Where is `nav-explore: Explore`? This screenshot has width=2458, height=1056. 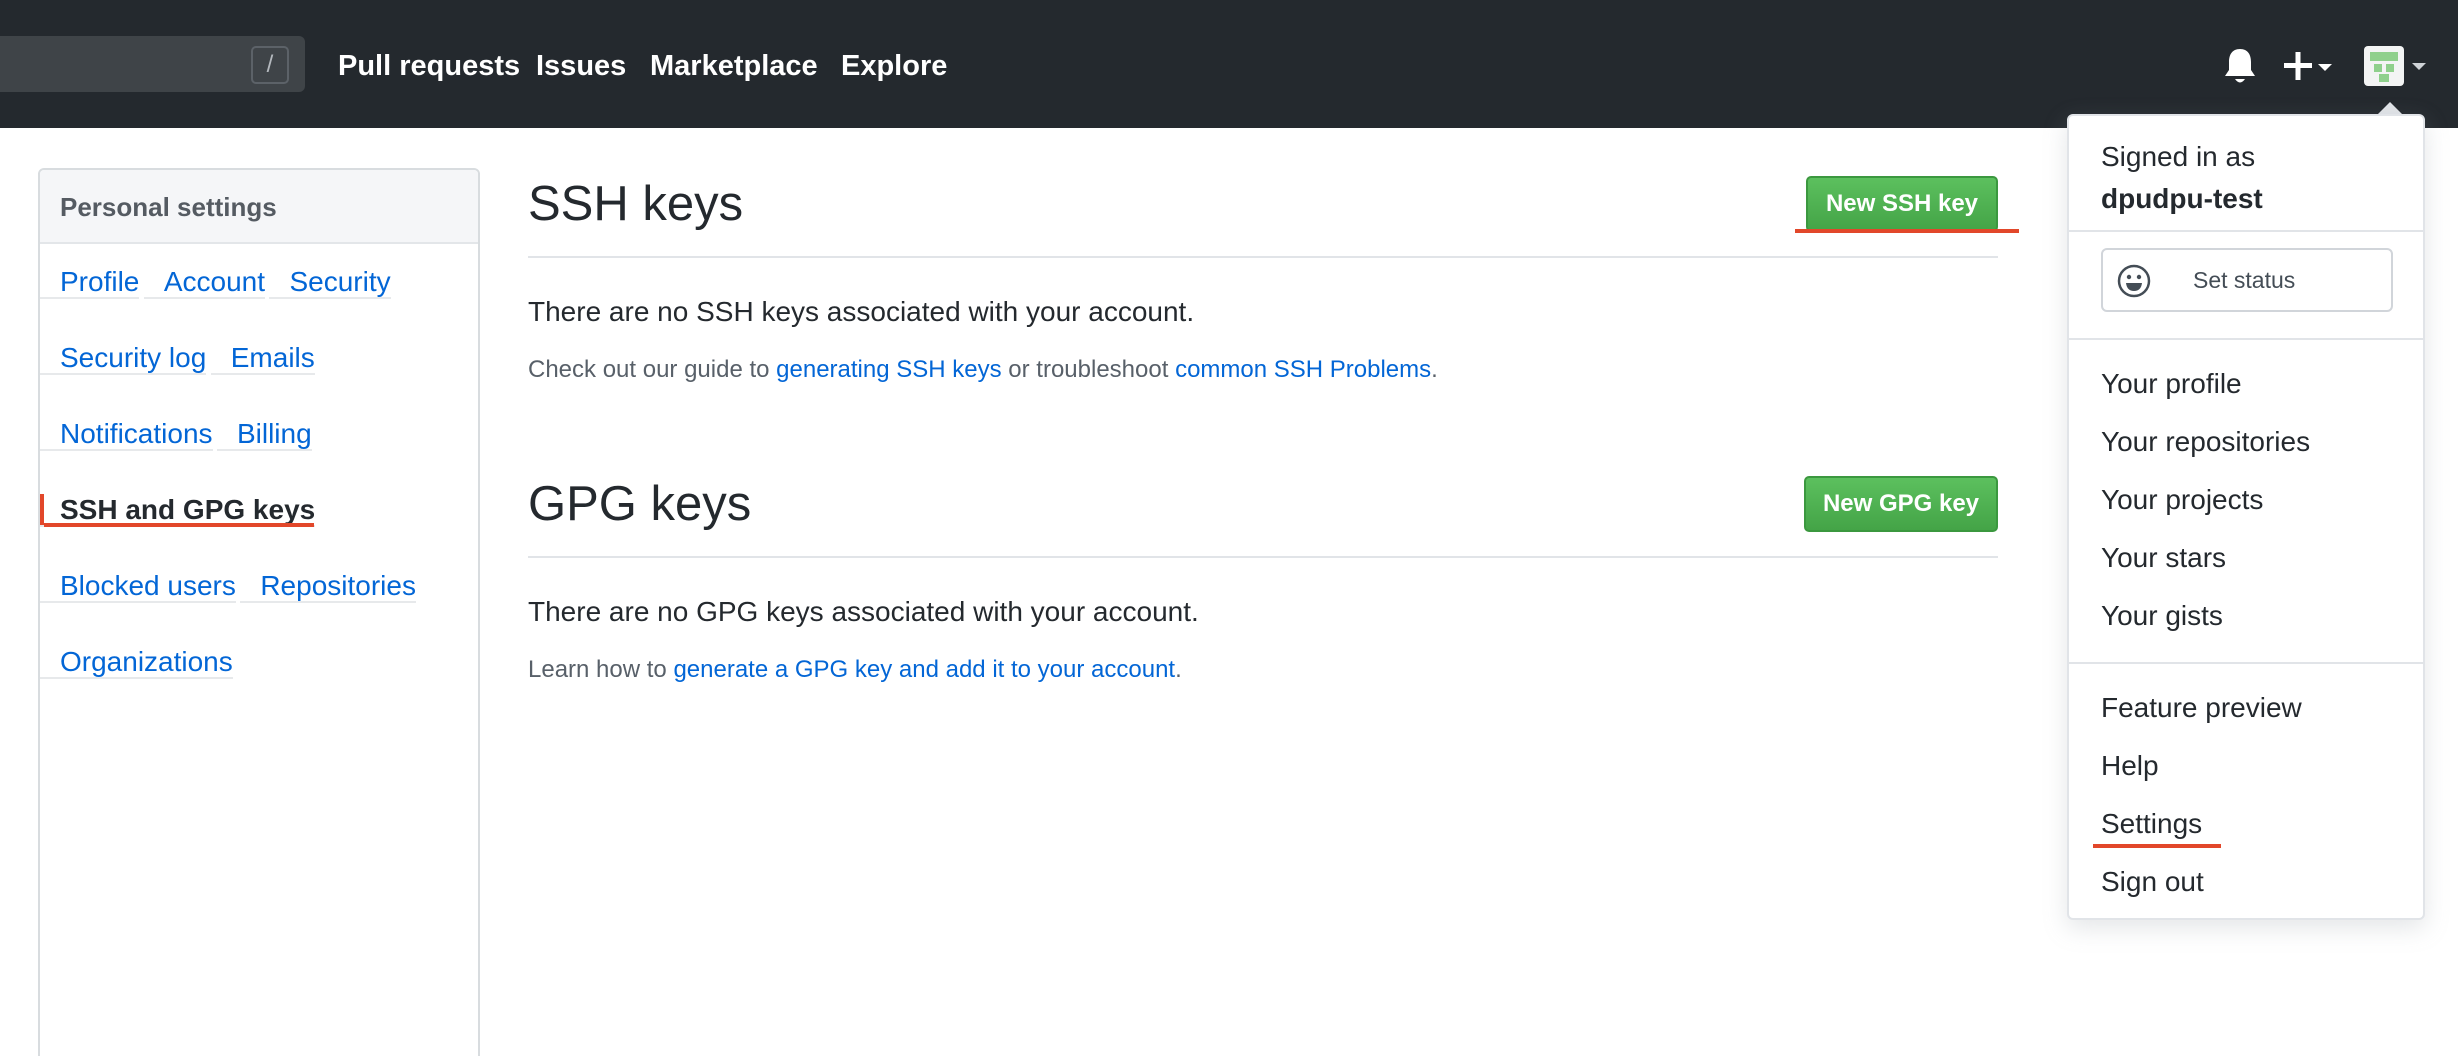 nav-explore: Explore is located at coordinates (894, 64).